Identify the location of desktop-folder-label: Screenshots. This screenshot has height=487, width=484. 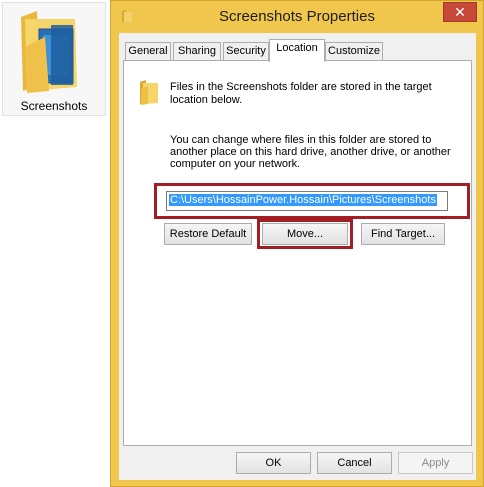
(54, 106).